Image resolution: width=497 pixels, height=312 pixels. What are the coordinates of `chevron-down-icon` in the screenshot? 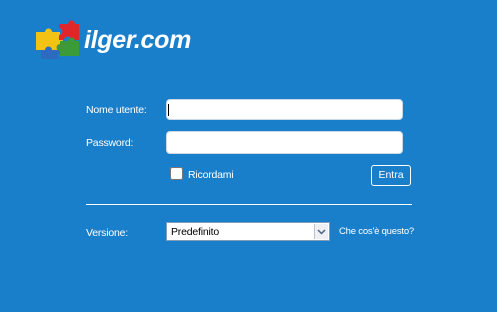 It's located at (321, 231).